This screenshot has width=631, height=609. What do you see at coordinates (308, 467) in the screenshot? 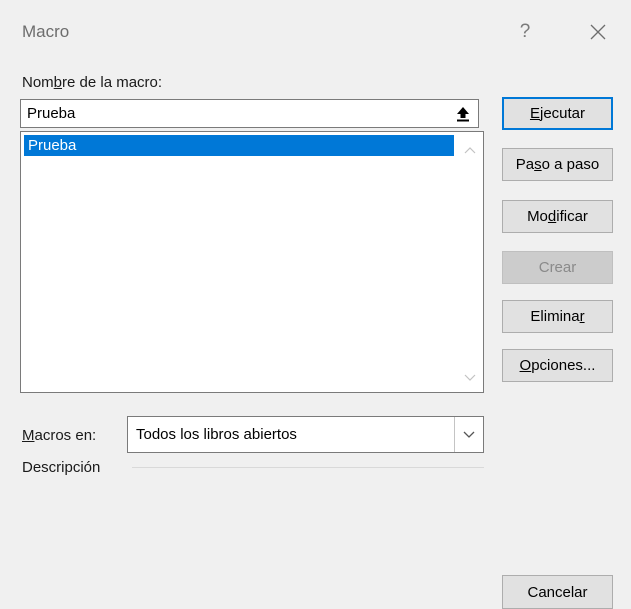
I see `description-separator` at bounding box center [308, 467].